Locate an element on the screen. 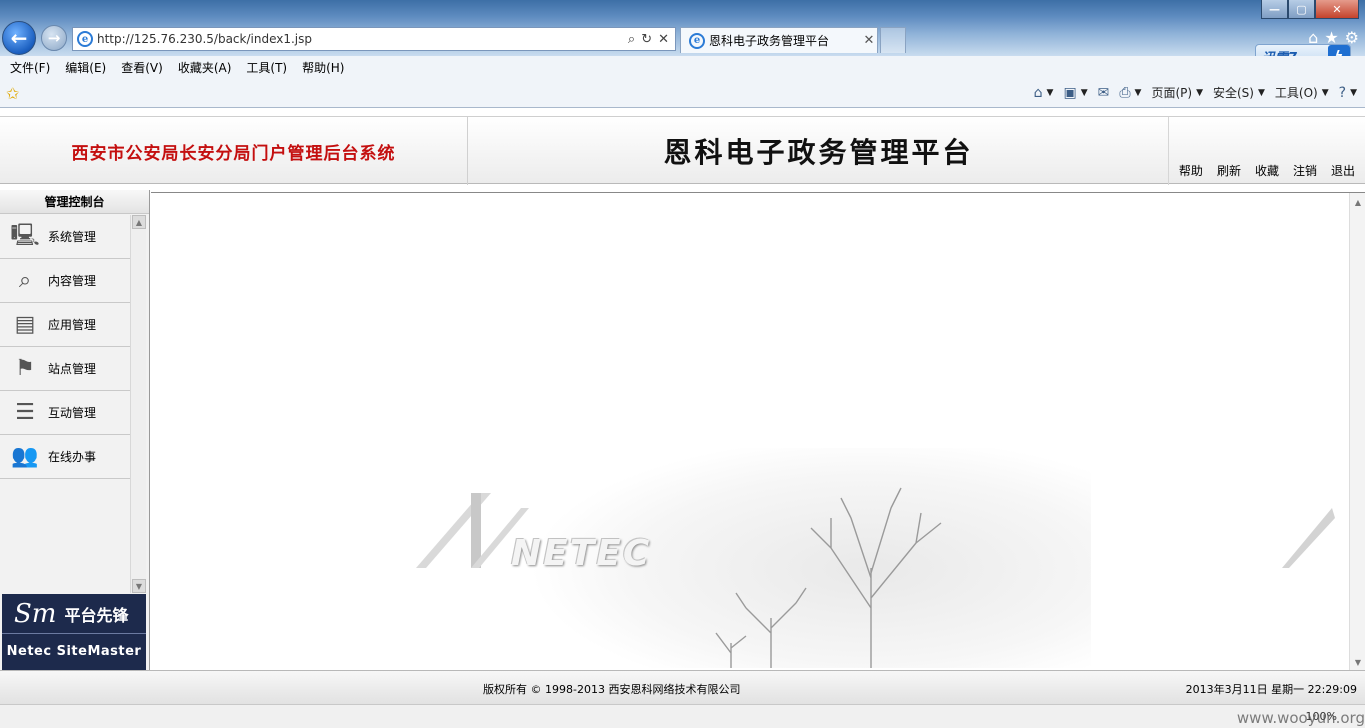  sidebar-scrollbar: ▲ ▼ is located at coordinates (138, 404).